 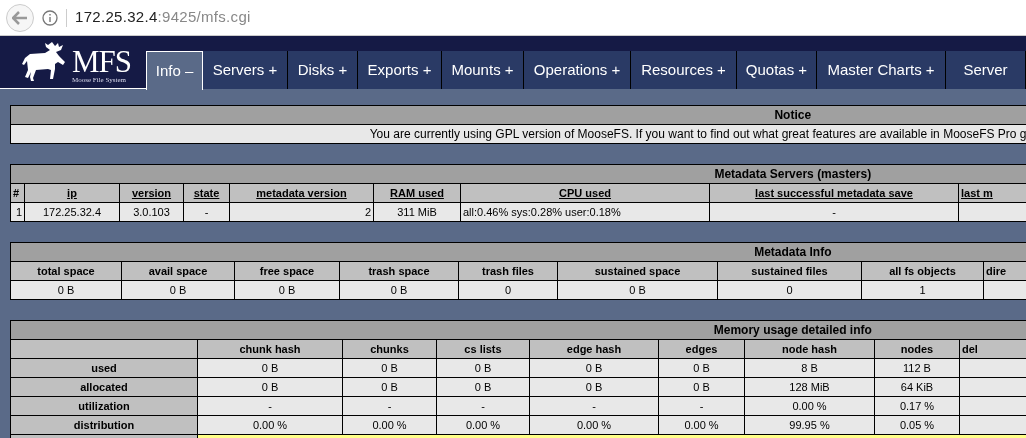 What do you see at coordinates (577, 70) in the screenshot?
I see `nav-tab: Operations +` at bounding box center [577, 70].